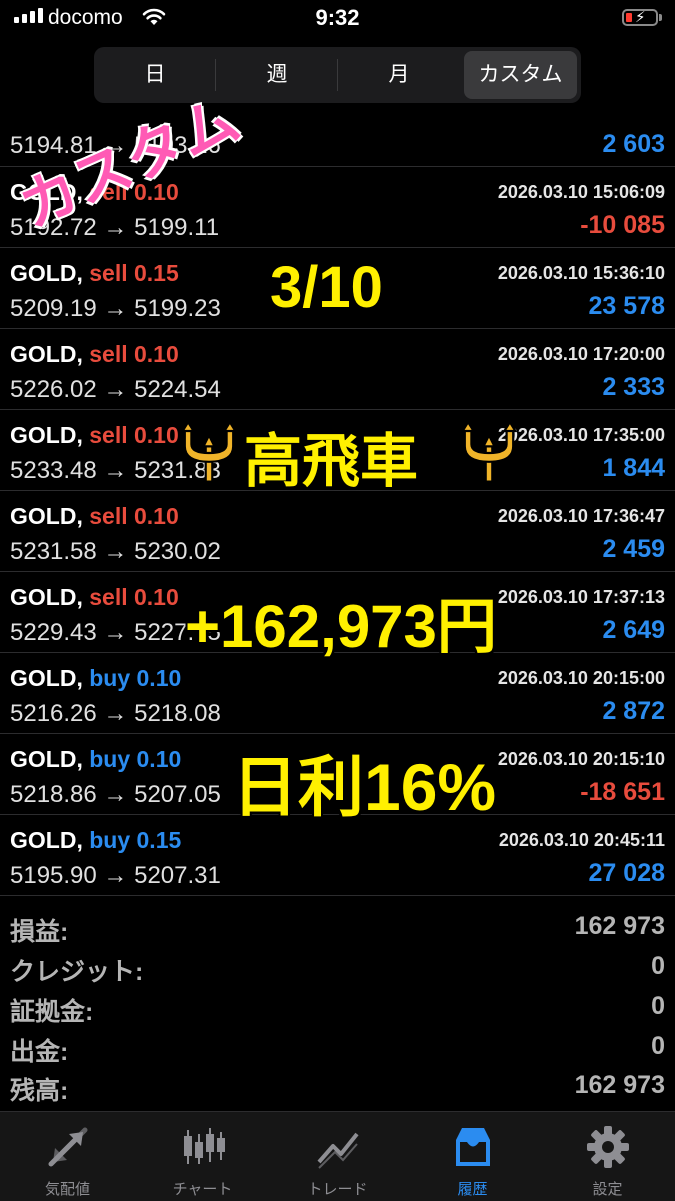  What do you see at coordinates (77, 972) in the screenshot?
I see `summary-label-credit: クレジット:` at bounding box center [77, 972].